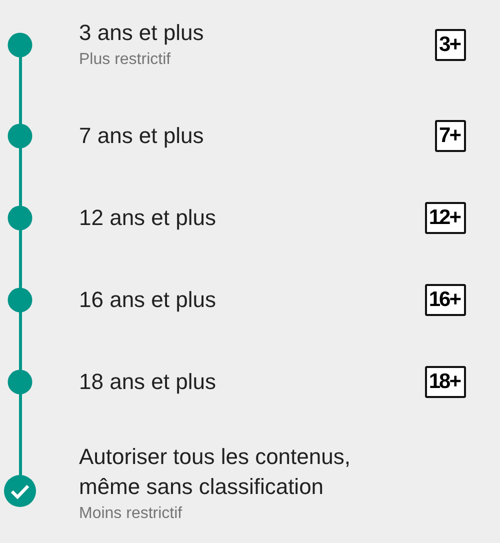 The image size is (500, 543). What do you see at coordinates (445, 300) in the screenshot?
I see `age-rating-badge: 16+` at bounding box center [445, 300].